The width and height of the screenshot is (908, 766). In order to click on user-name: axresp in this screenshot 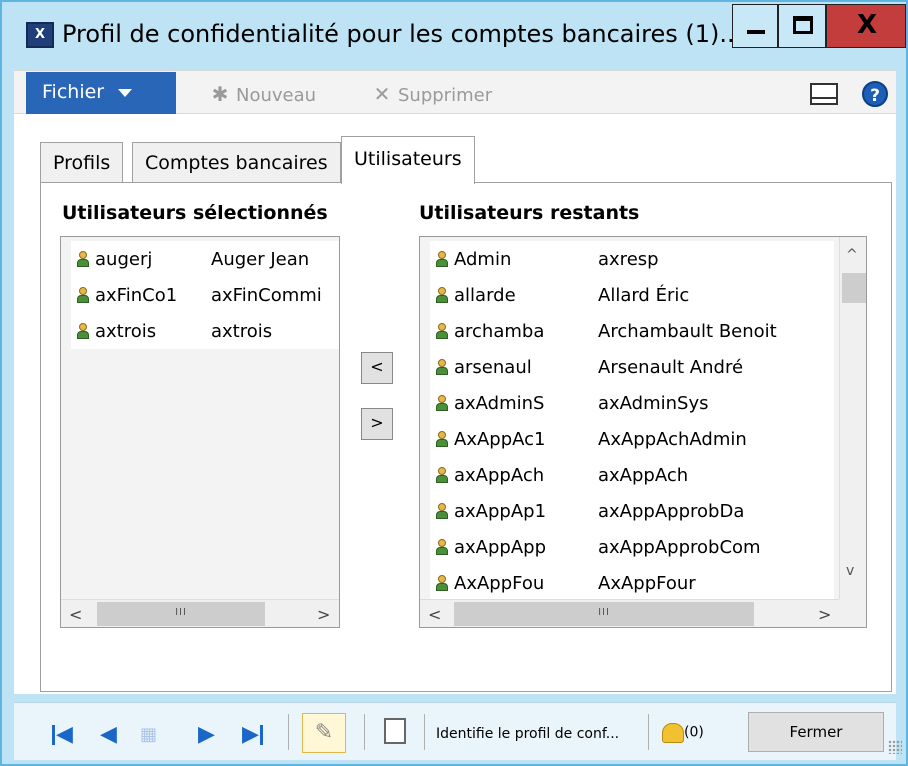, I will do `click(628, 259)`.